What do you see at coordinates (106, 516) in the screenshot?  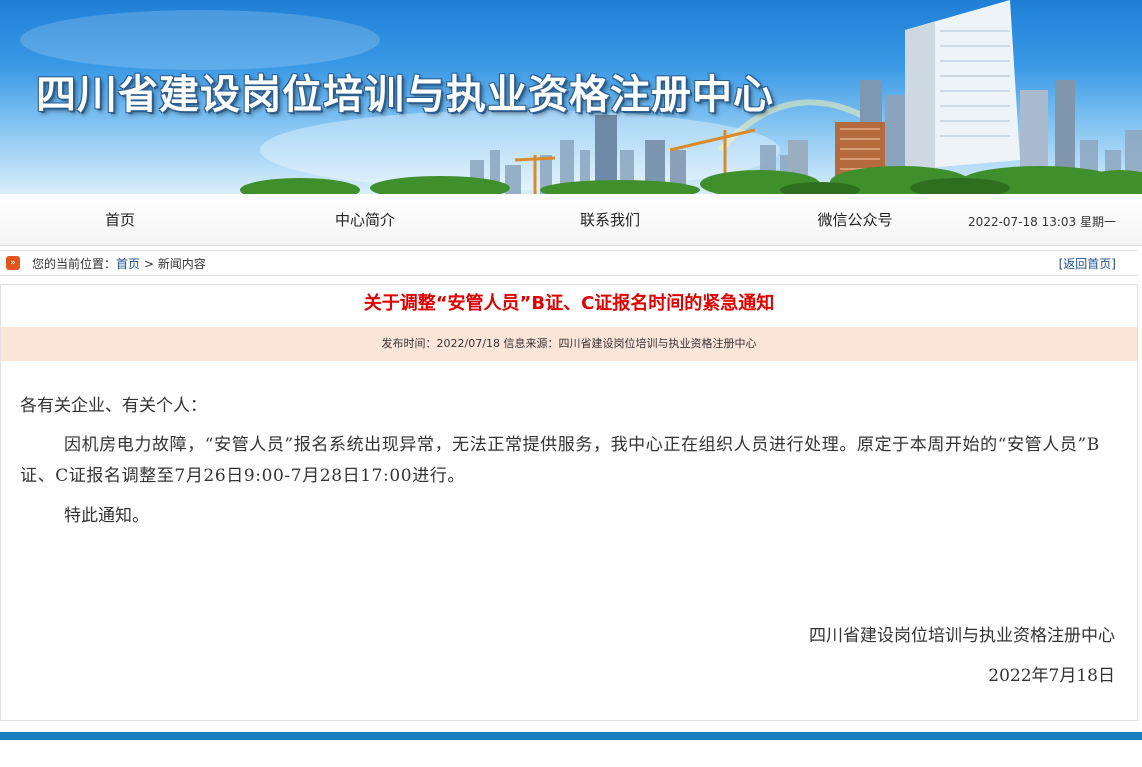 I see `article-closing: 特此通知。` at bounding box center [106, 516].